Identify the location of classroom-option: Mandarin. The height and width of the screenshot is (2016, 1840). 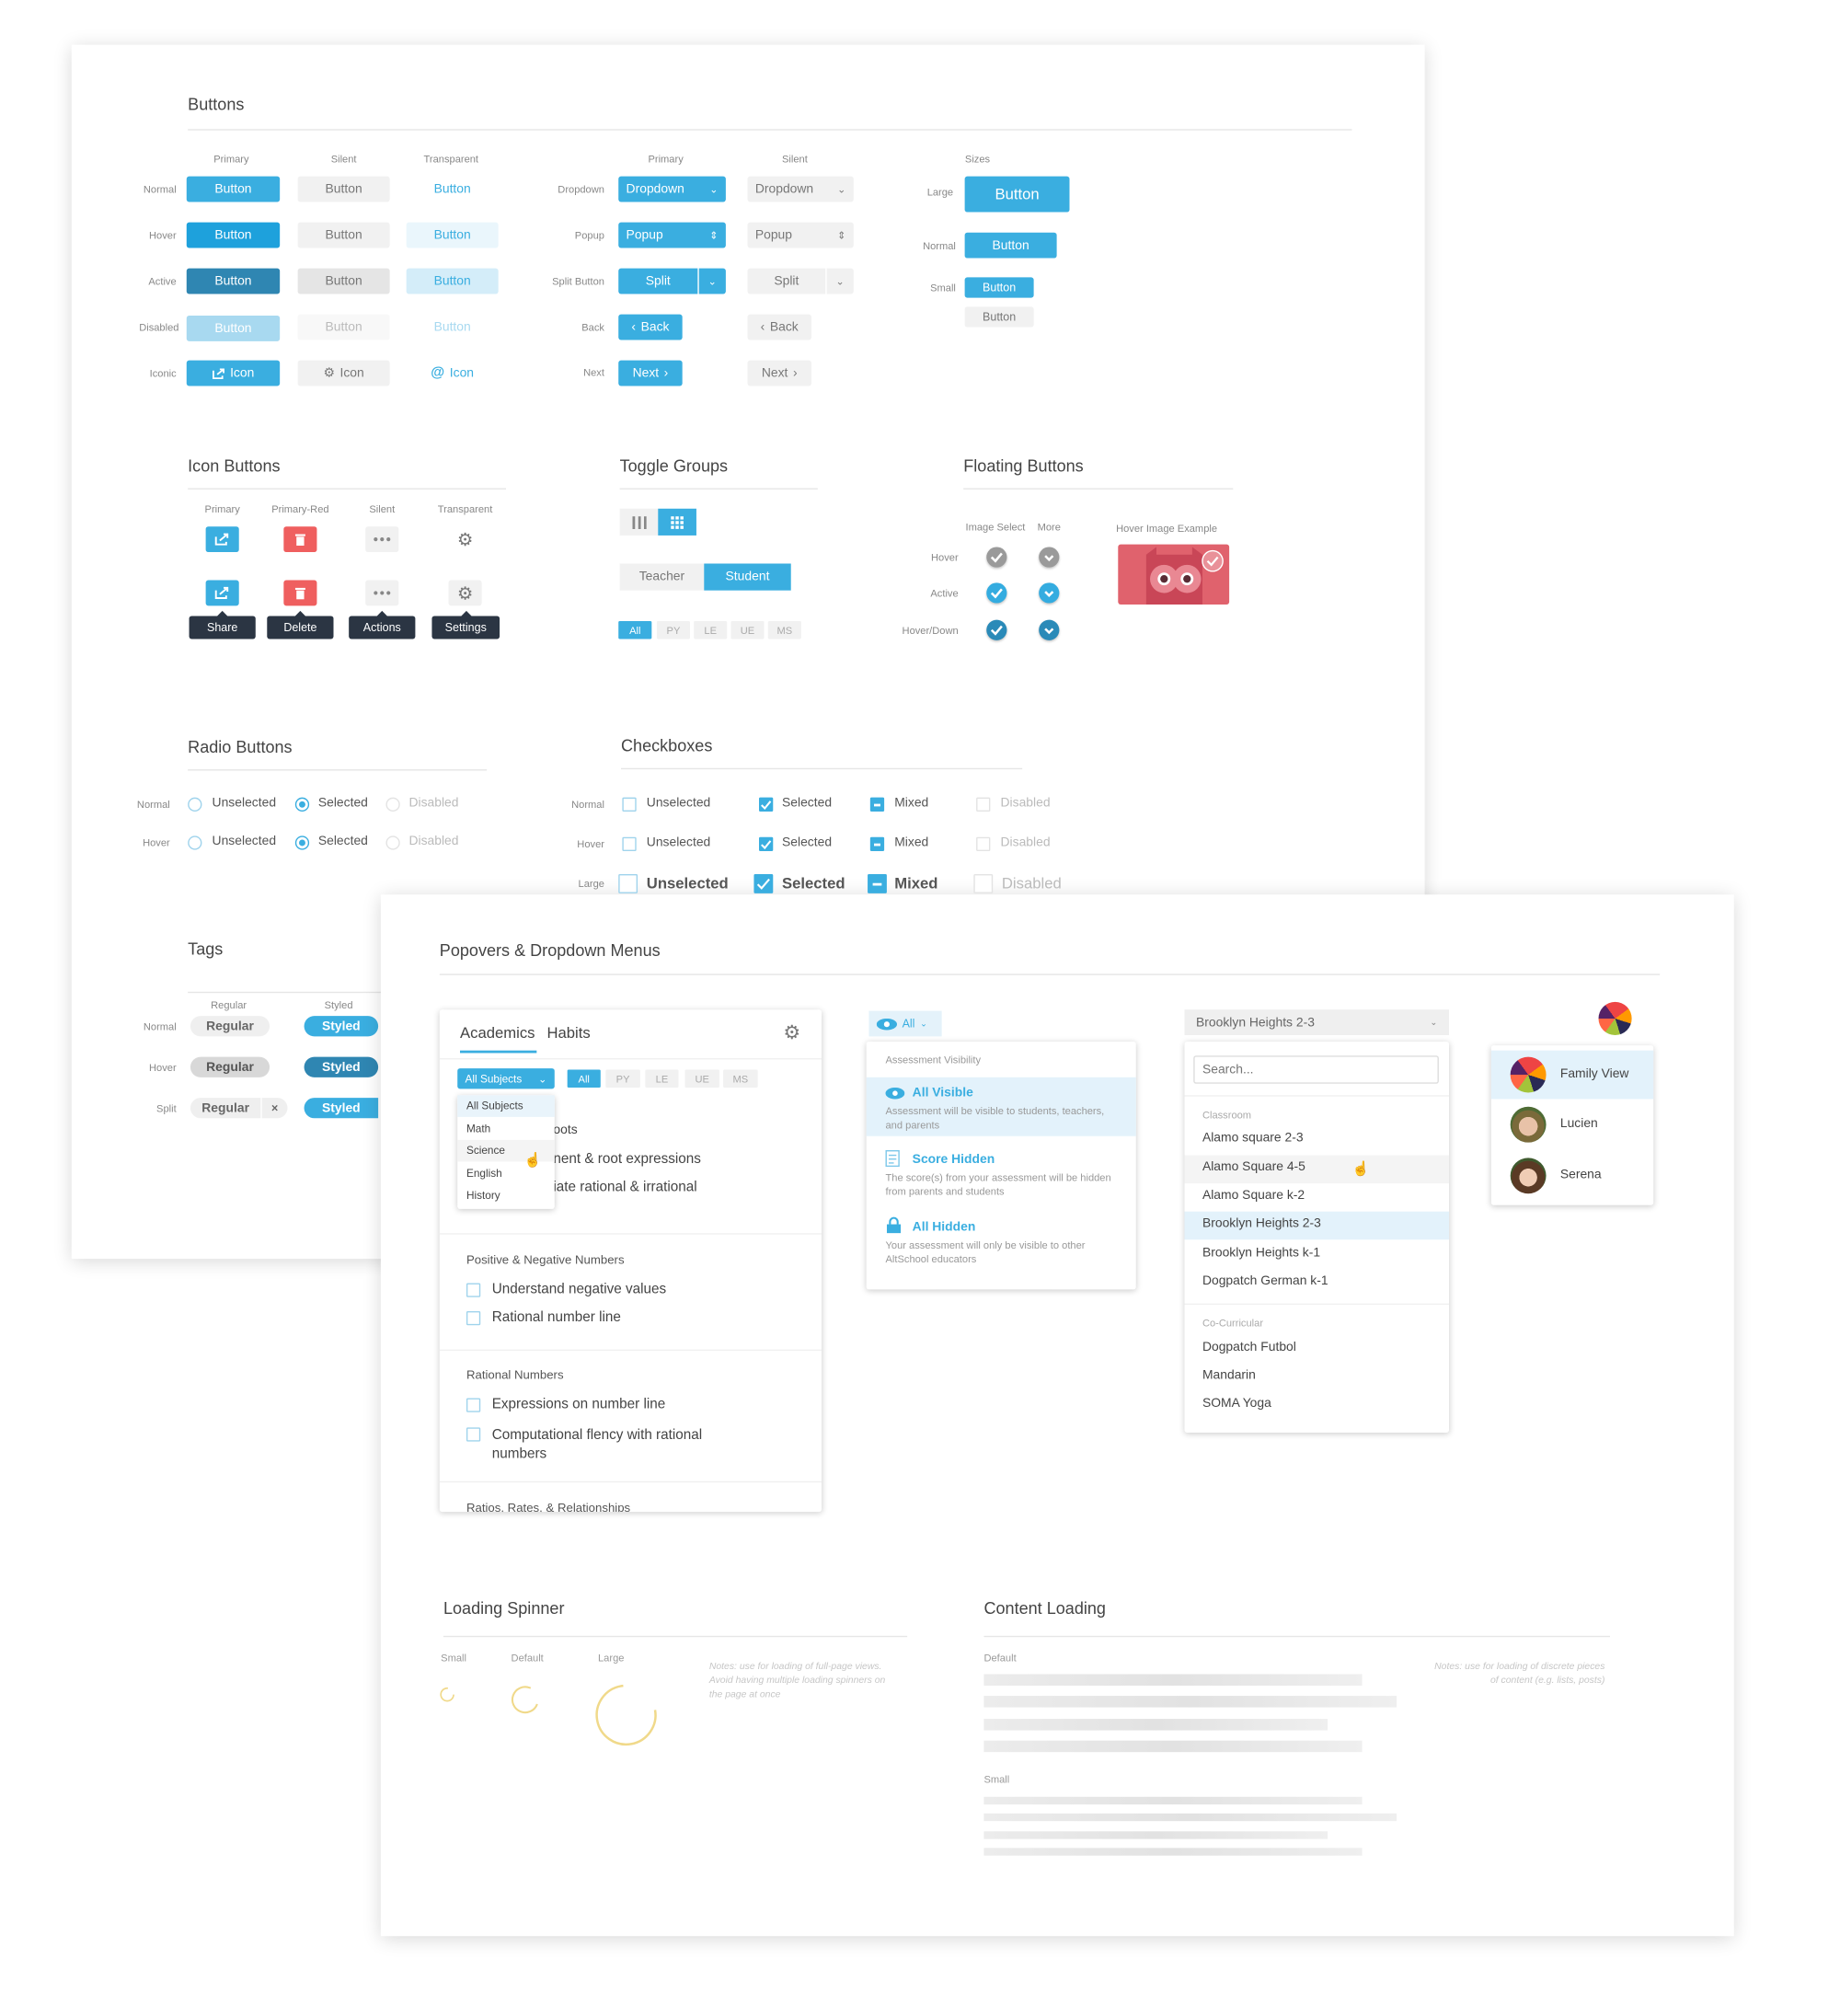
(1229, 1376).